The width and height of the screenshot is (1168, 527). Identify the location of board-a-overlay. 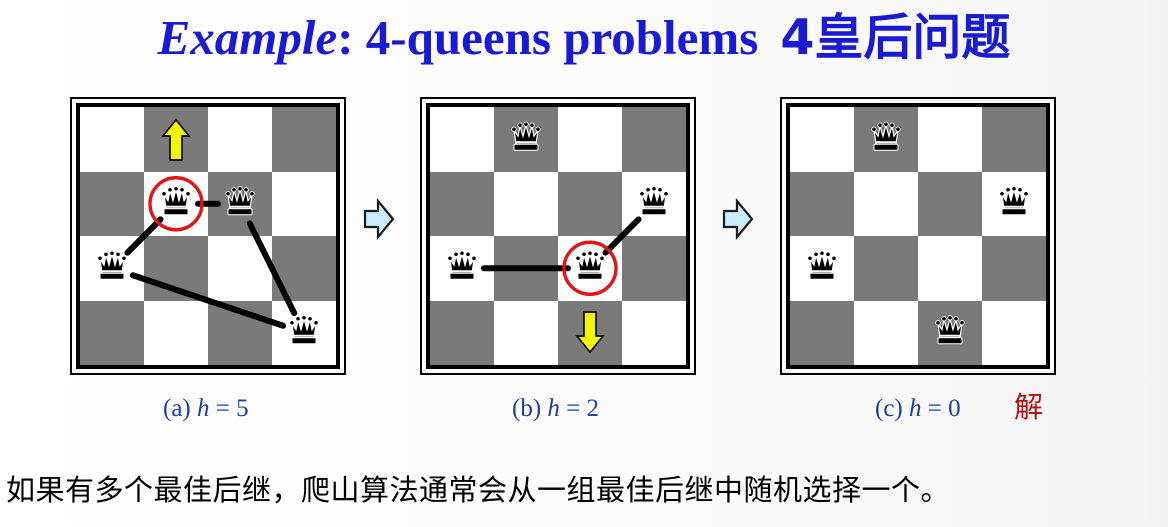
(208, 231).